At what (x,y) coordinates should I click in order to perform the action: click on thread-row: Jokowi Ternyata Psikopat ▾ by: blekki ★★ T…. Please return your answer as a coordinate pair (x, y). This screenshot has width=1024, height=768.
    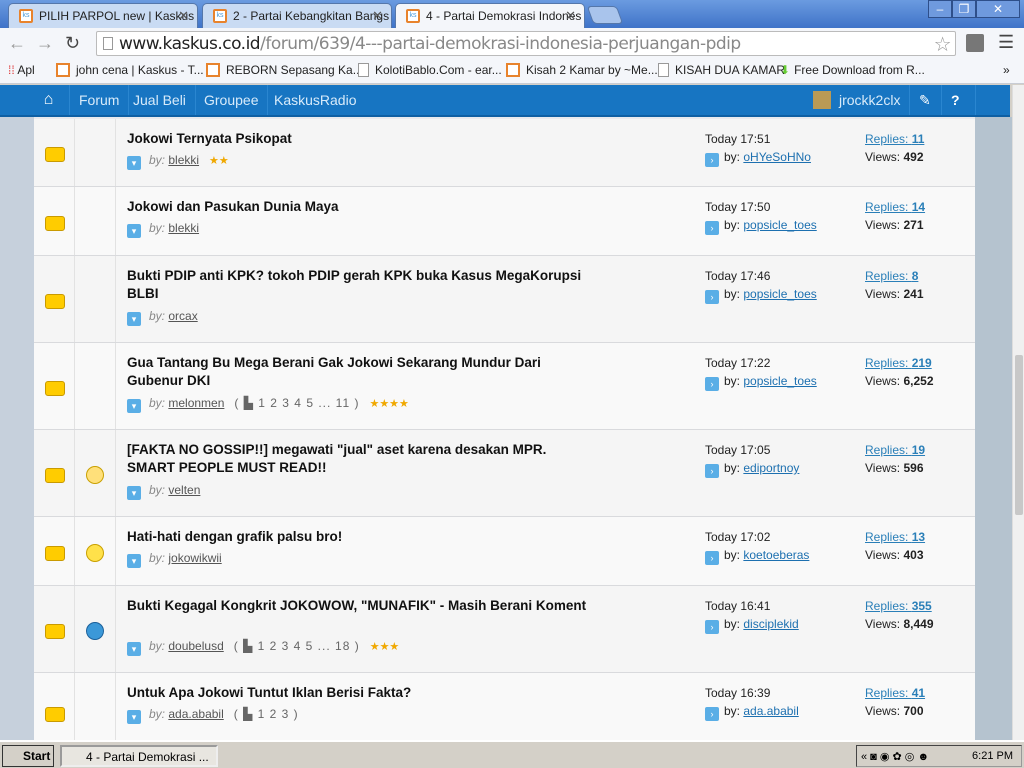
    Looking at the image, I should click on (504, 153).